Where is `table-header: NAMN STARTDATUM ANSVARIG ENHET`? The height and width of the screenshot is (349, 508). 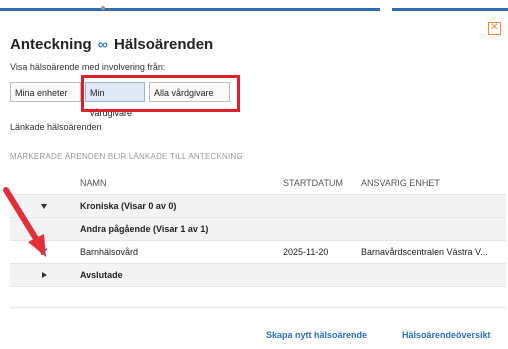 table-header: NAMN STARTDATUM ANSVARIG ENHET is located at coordinates (258, 183).